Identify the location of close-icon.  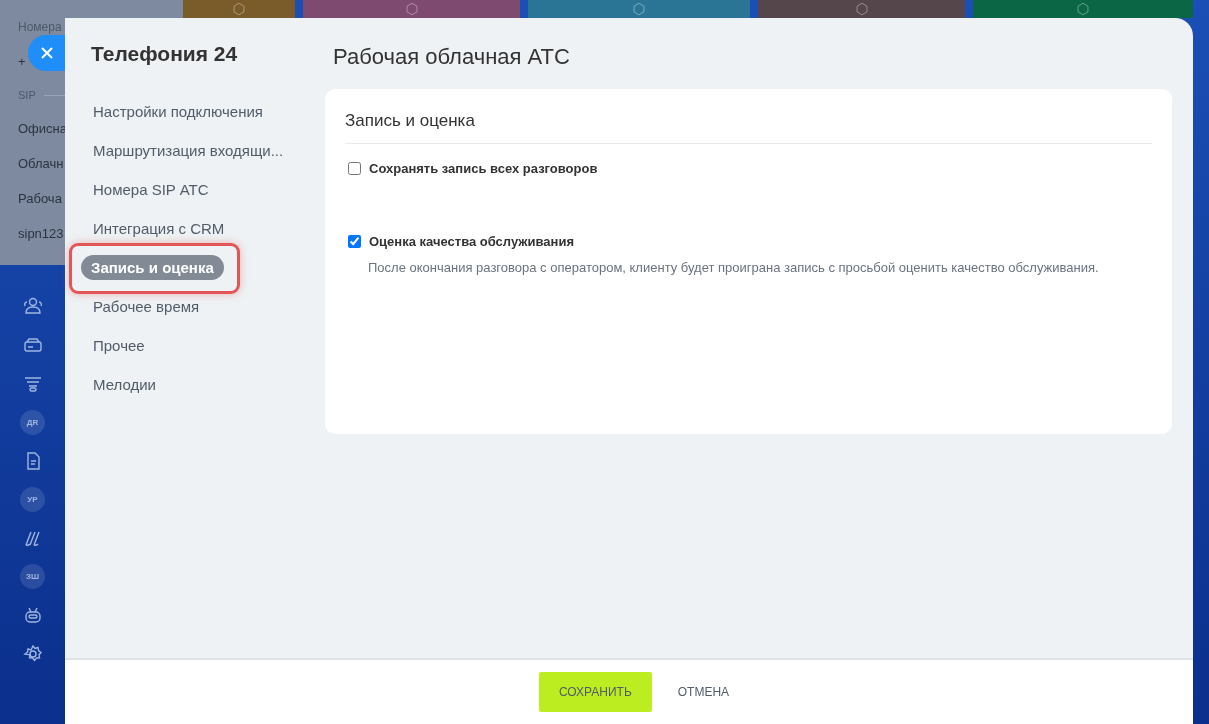
(47, 53).